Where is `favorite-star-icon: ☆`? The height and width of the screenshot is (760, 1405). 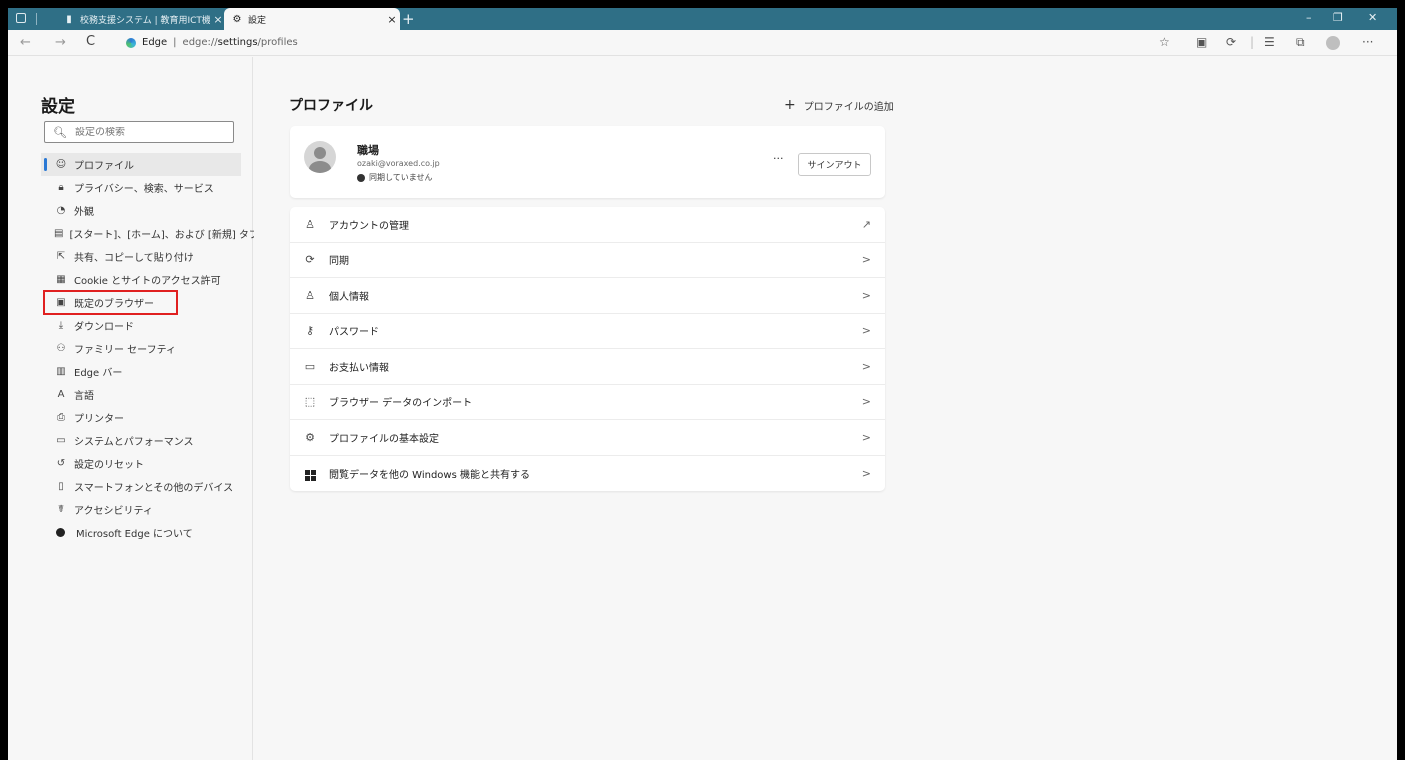 favorite-star-icon: ☆ is located at coordinates (1164, 42).